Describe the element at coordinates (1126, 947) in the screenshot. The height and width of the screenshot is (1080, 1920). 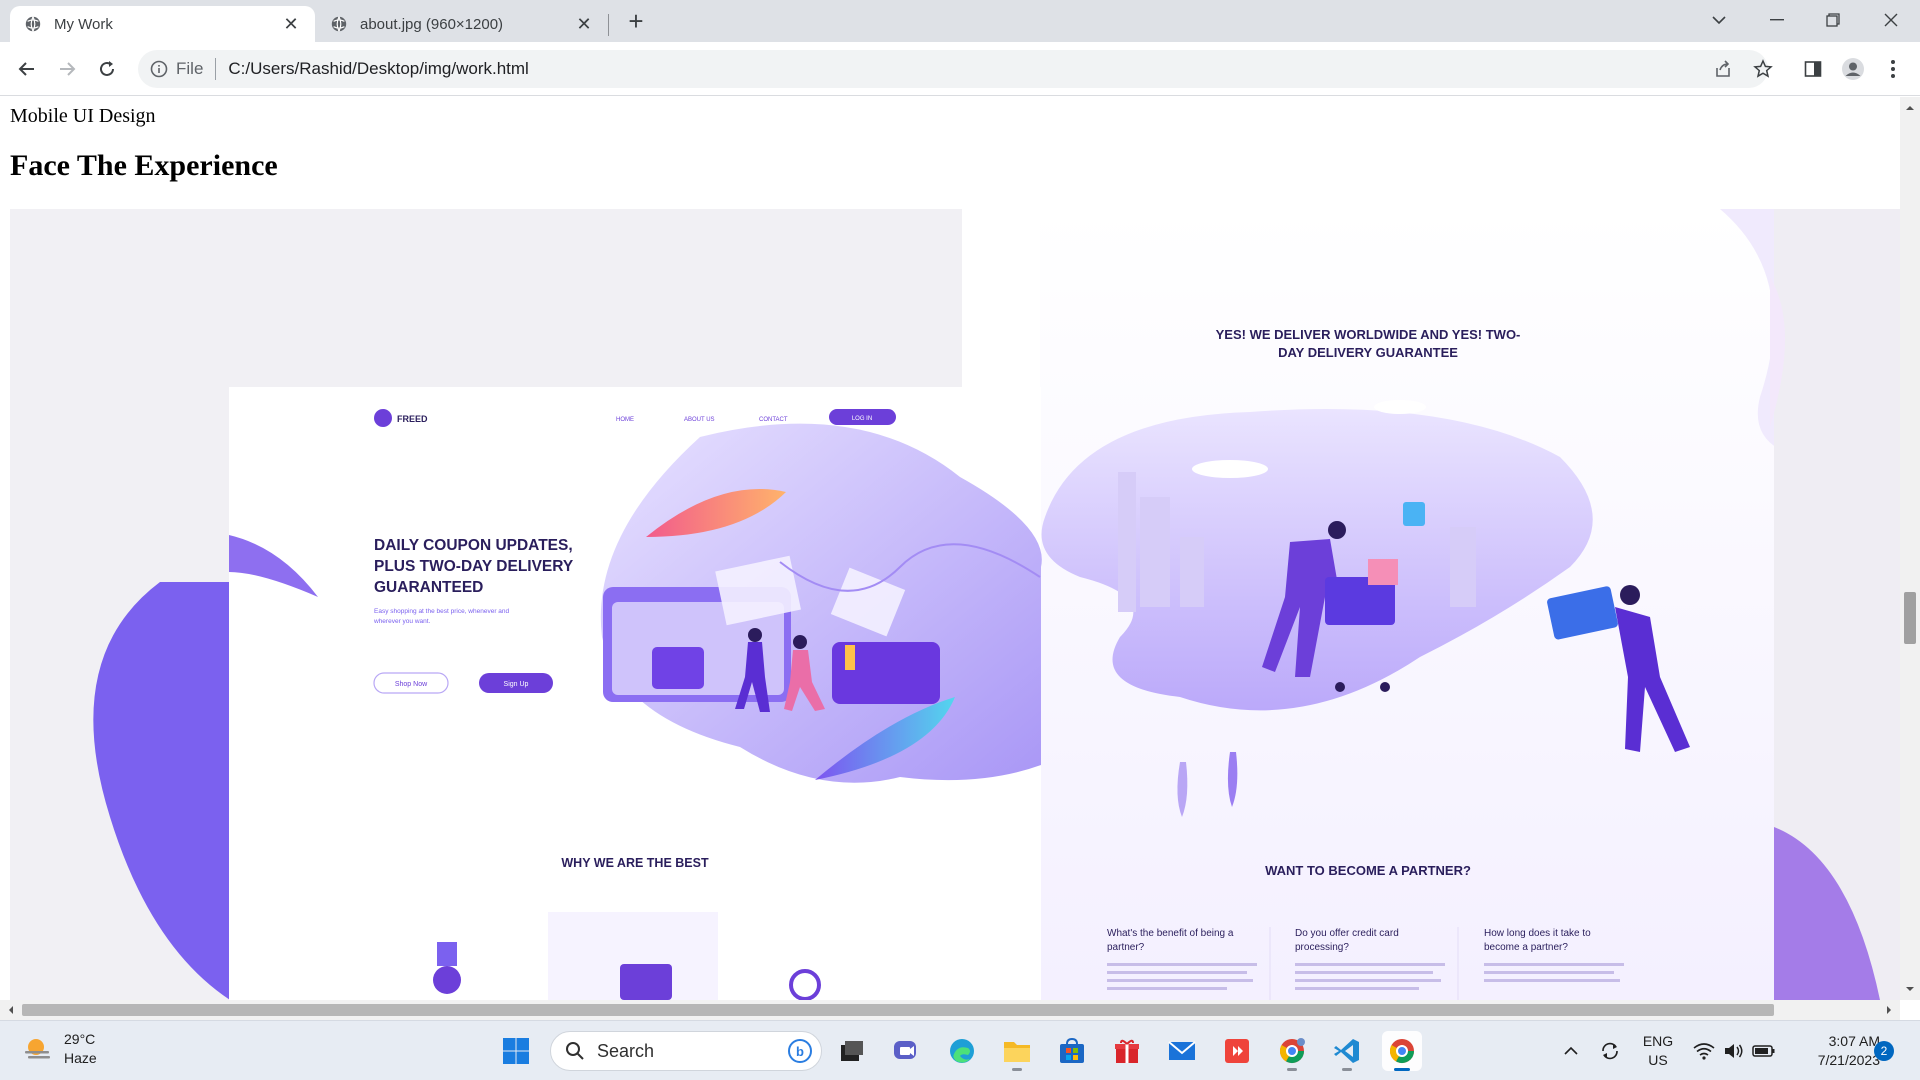
I see `faq-question-line: partner?` at that location.